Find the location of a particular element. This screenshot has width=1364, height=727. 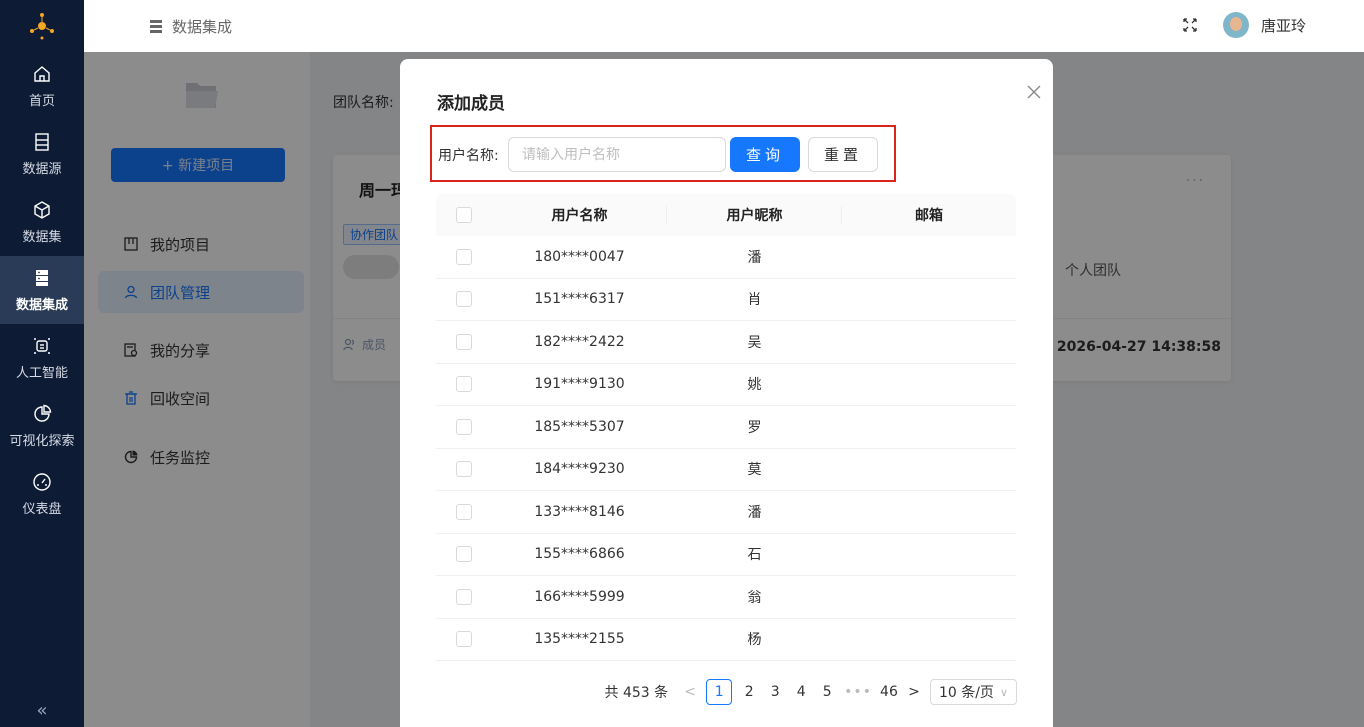

username-label: 用户名称: is located at coordinates (468, 156).